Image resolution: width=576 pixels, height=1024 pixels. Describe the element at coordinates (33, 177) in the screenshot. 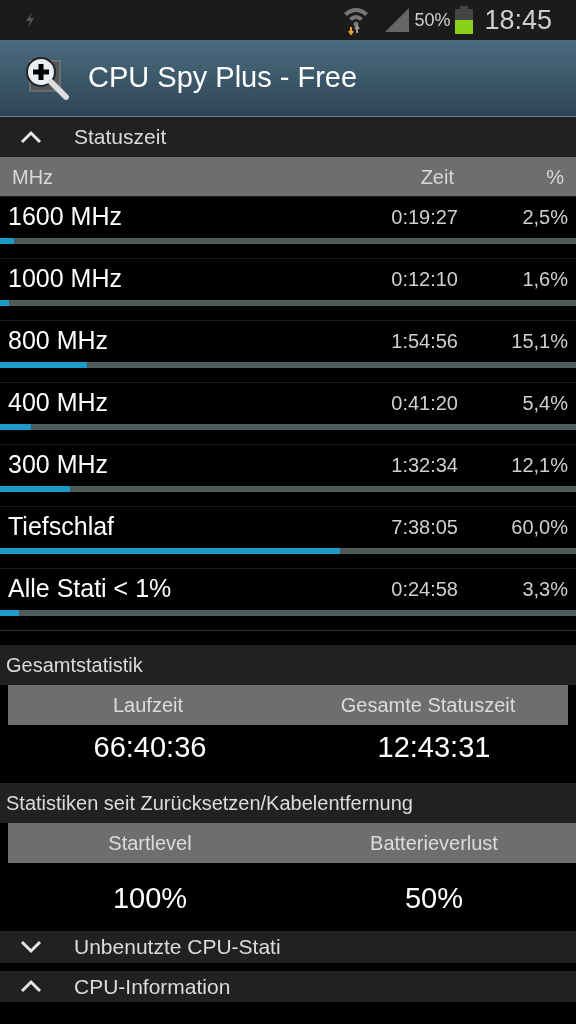

I see `column-label: MHz` at that location.